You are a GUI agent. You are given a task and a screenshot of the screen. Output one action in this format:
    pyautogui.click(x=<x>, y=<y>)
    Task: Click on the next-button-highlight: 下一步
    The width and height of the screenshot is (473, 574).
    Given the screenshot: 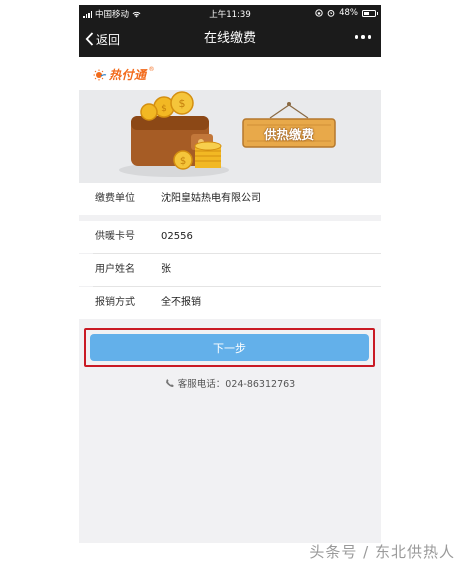 What is the action you would take?
    pyautogui.click(x=229, y=347)
    